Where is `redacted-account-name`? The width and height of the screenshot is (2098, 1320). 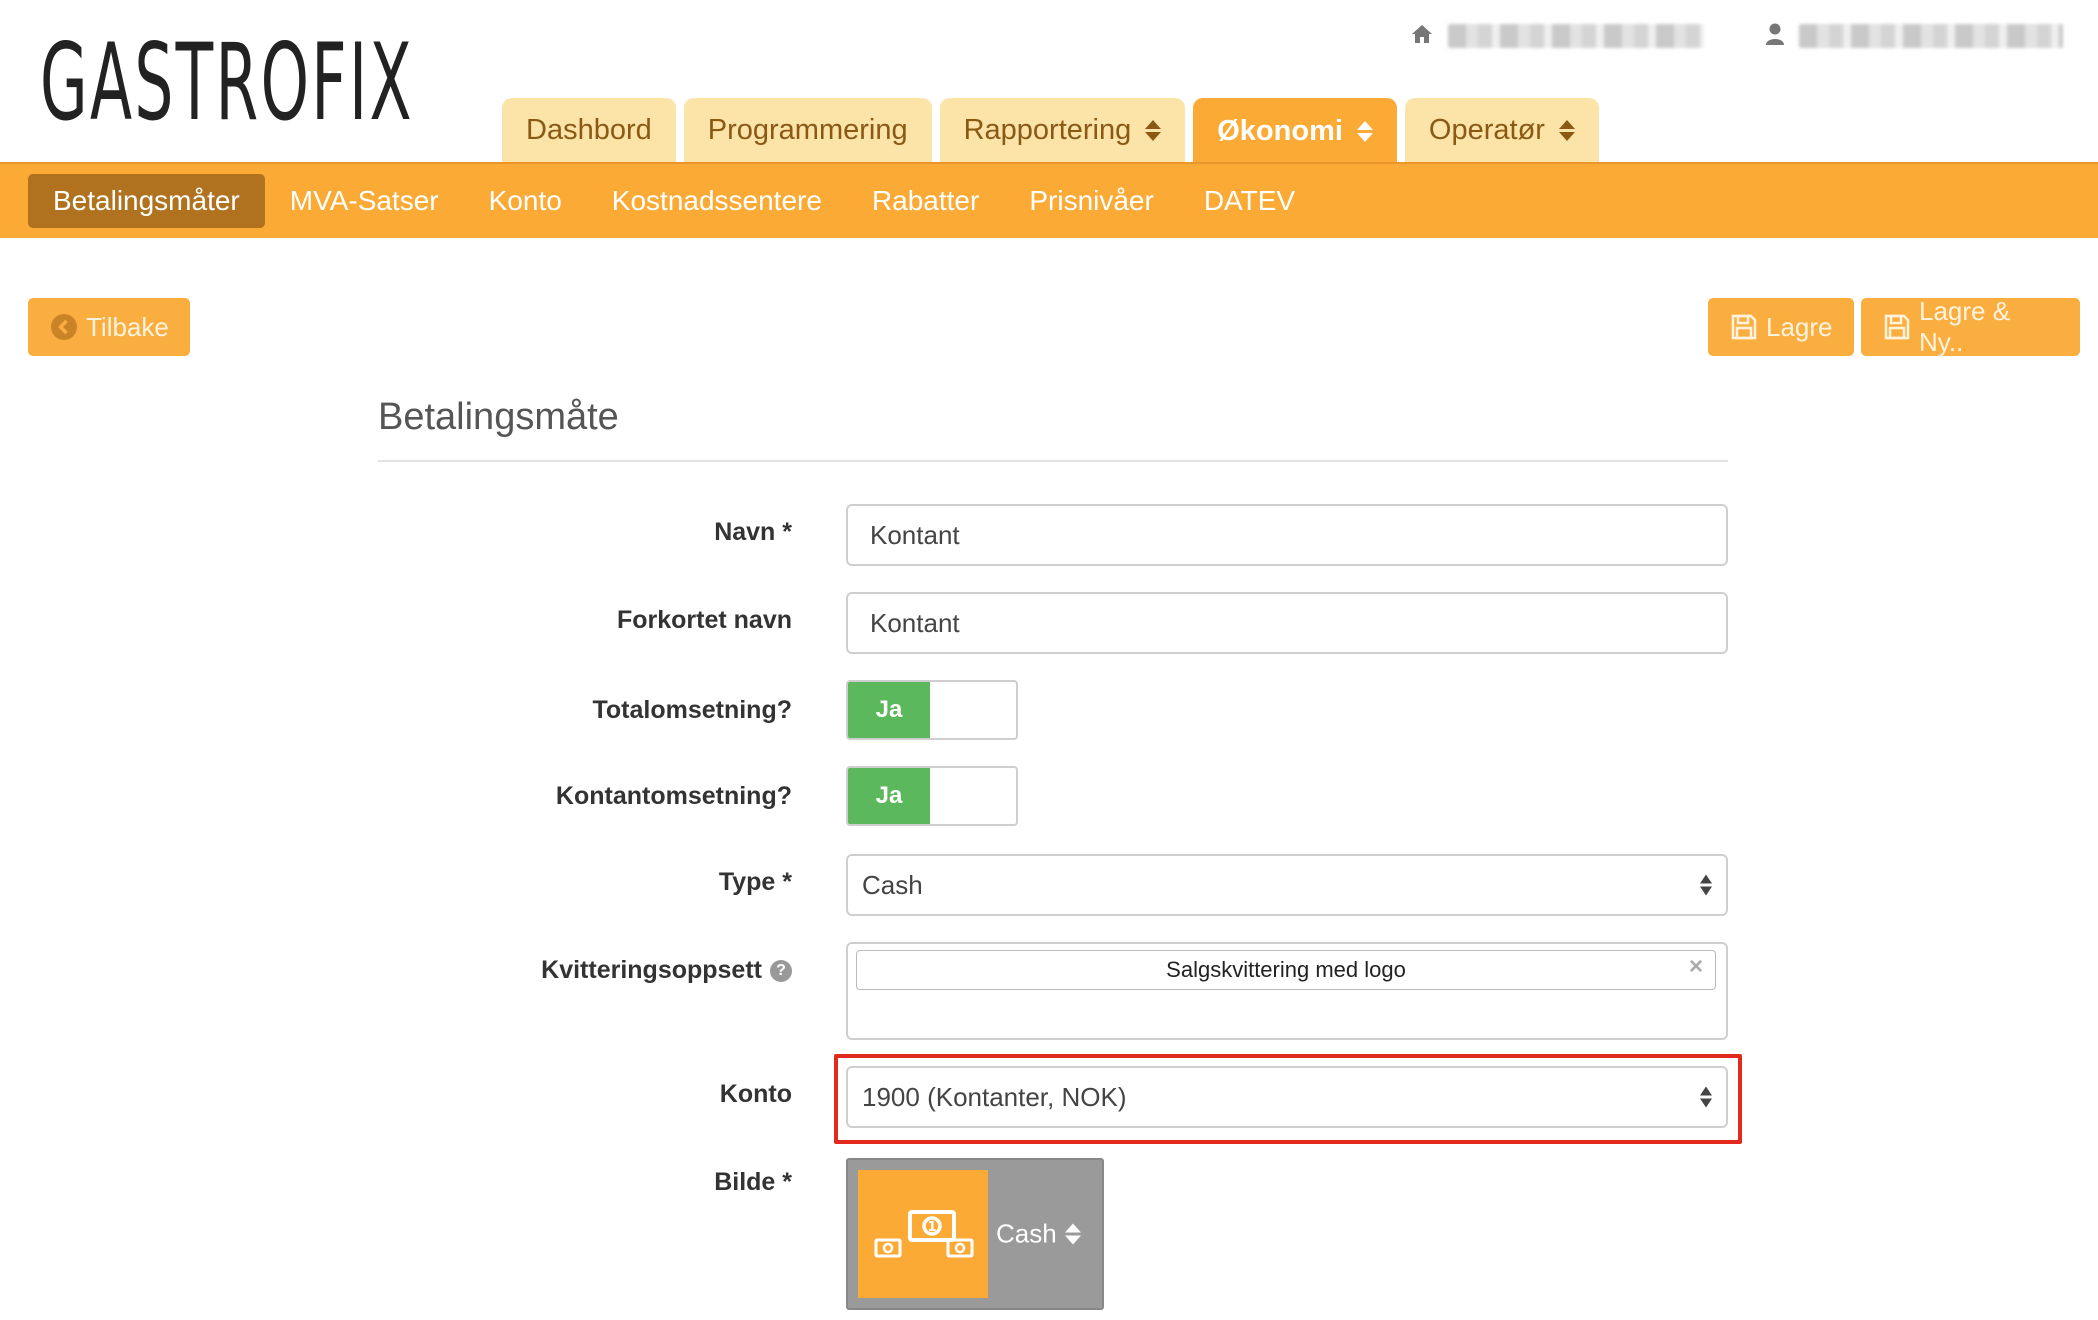 redacted-account-name is located at coordinates (1576, 36).